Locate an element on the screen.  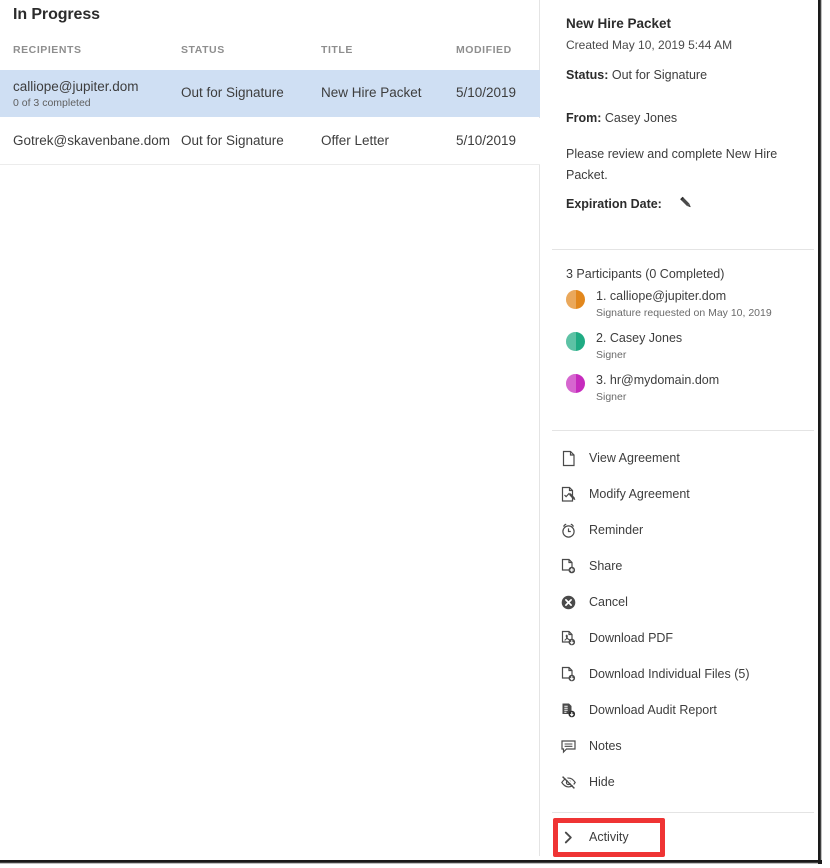
action-modify-agreement: Modify Agreement is located at coordinates (684, 494).